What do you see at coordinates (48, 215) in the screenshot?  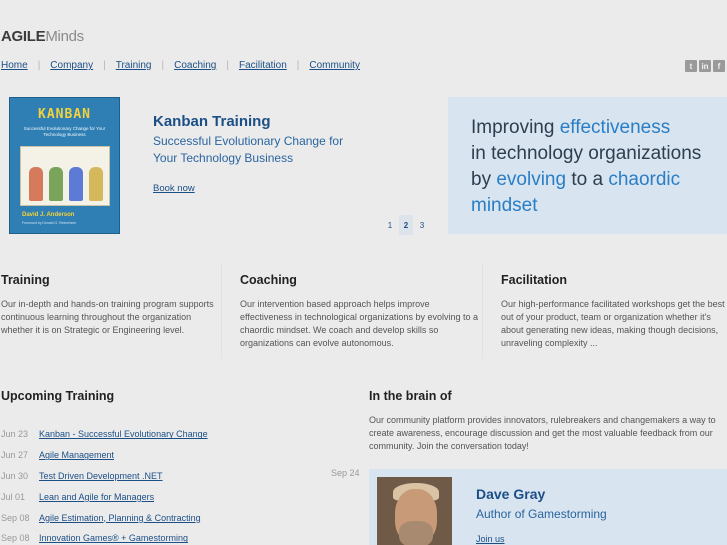 I see `book-author: David J. Anderson` at bounding box center [48, 215].